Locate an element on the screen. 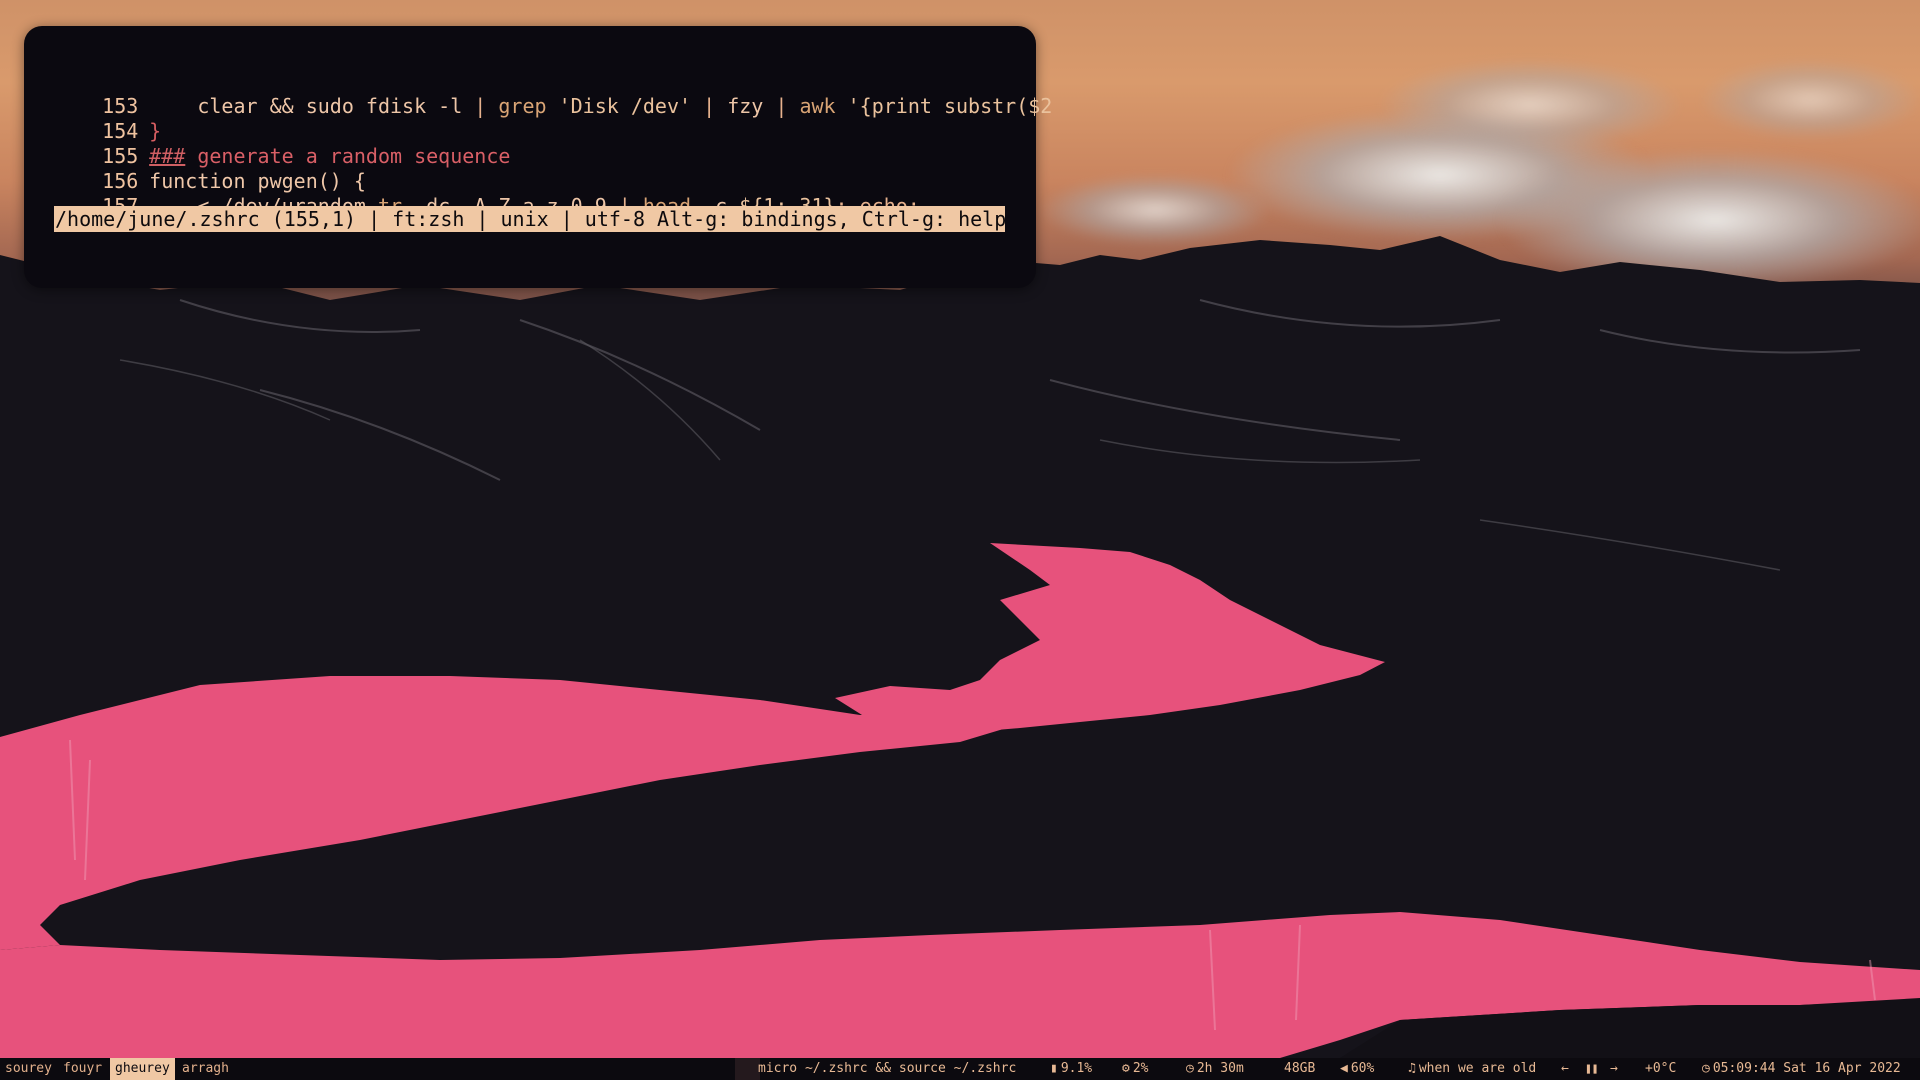 The height and width of the screenshot is (1080, 1920). cpu-icon: ⚙ is located at coordinates (1126, 1068).